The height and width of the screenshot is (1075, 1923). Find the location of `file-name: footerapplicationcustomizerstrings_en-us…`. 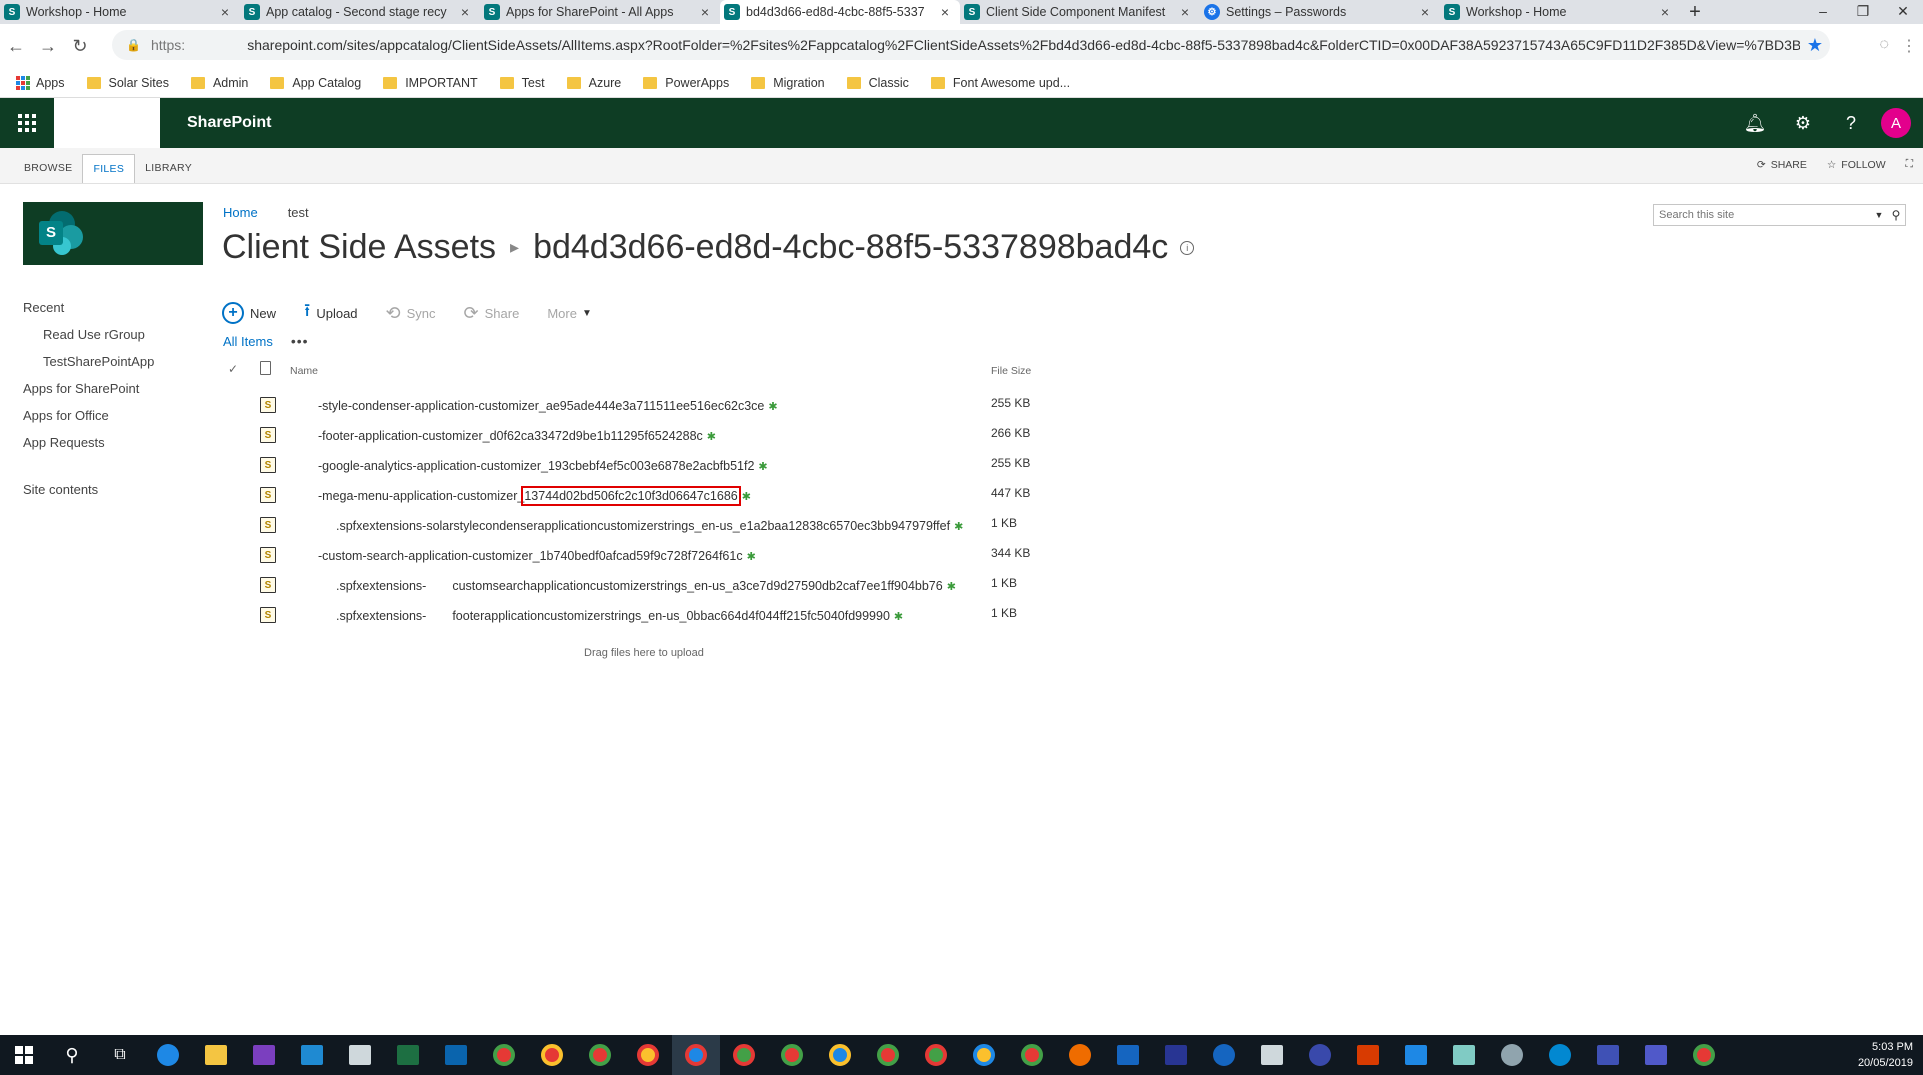

file-name: footerapplicationcustomizerstrings_en-us… is located at coordinates (671, 616).